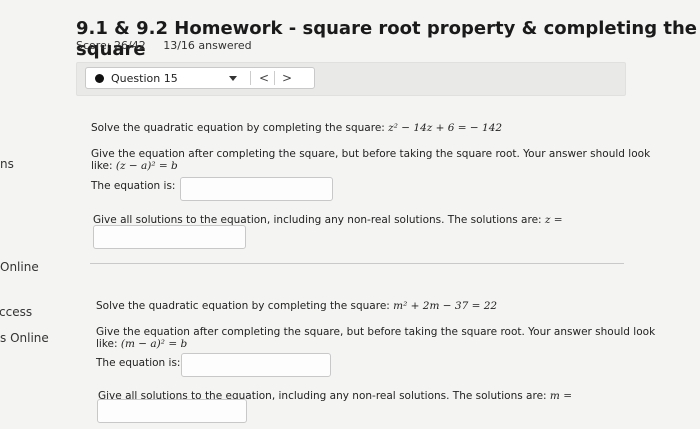 The image size is (700, 429). What do you see at coordinates (357, 263) in the screenshot?
I see `section-divider` at bounding box center [357, 263].